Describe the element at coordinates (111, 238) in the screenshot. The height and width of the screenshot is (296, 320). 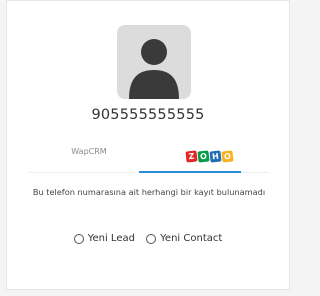
I see `new-lead-label: Yeni Lead` at that location.